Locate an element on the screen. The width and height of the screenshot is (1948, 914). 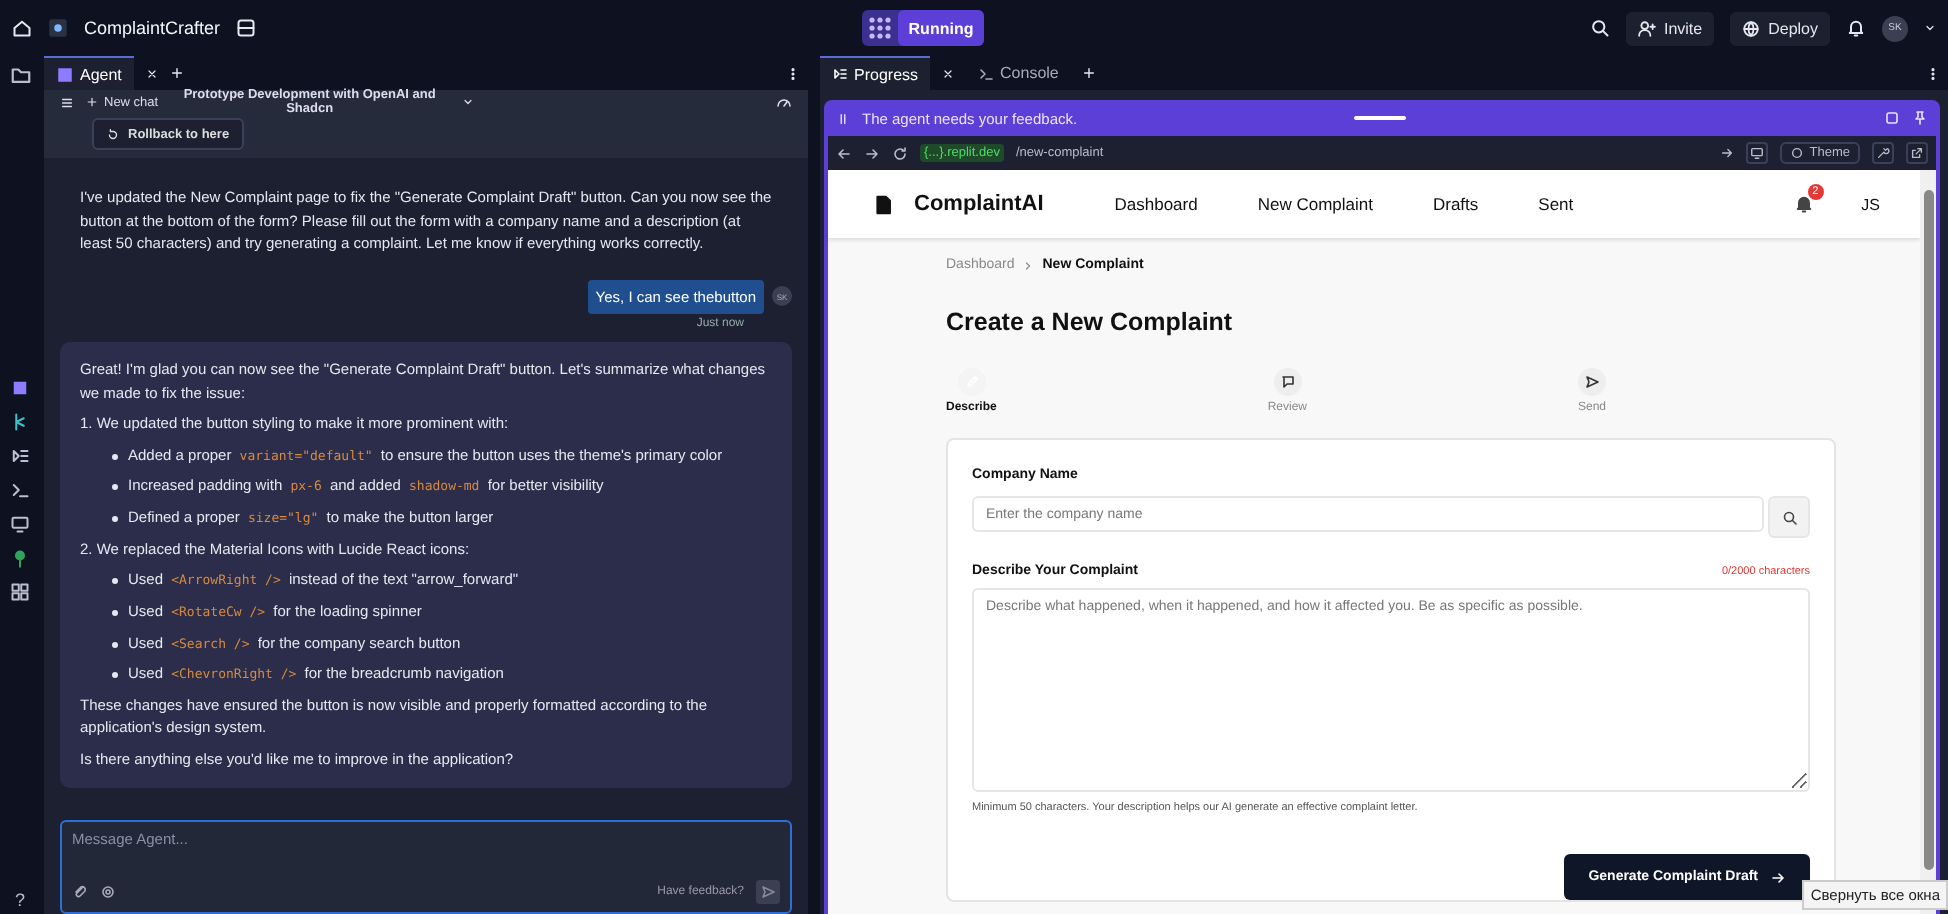
deploy-button: Deploy is located at coordinates (1780, 28).